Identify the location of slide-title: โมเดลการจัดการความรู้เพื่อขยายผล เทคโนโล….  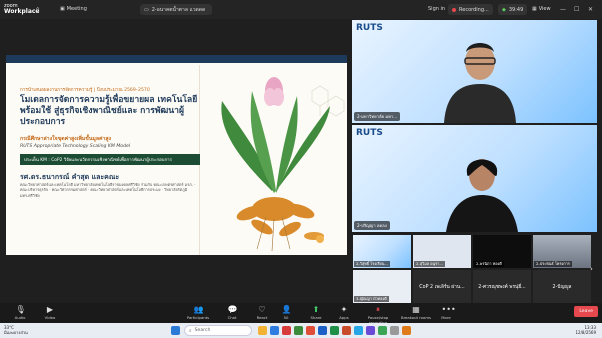
(109, 111).